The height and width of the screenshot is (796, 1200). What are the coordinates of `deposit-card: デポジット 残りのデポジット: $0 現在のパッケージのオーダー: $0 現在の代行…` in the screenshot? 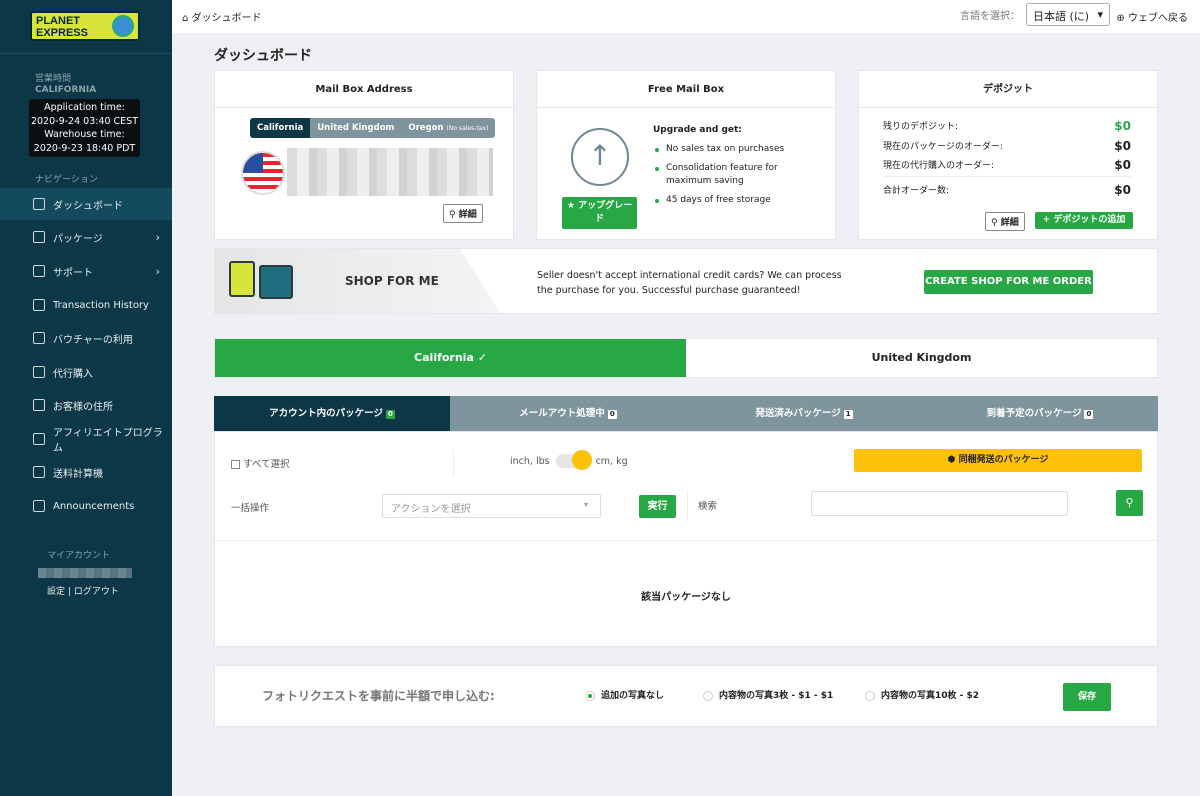 It's located at (1008, 155).